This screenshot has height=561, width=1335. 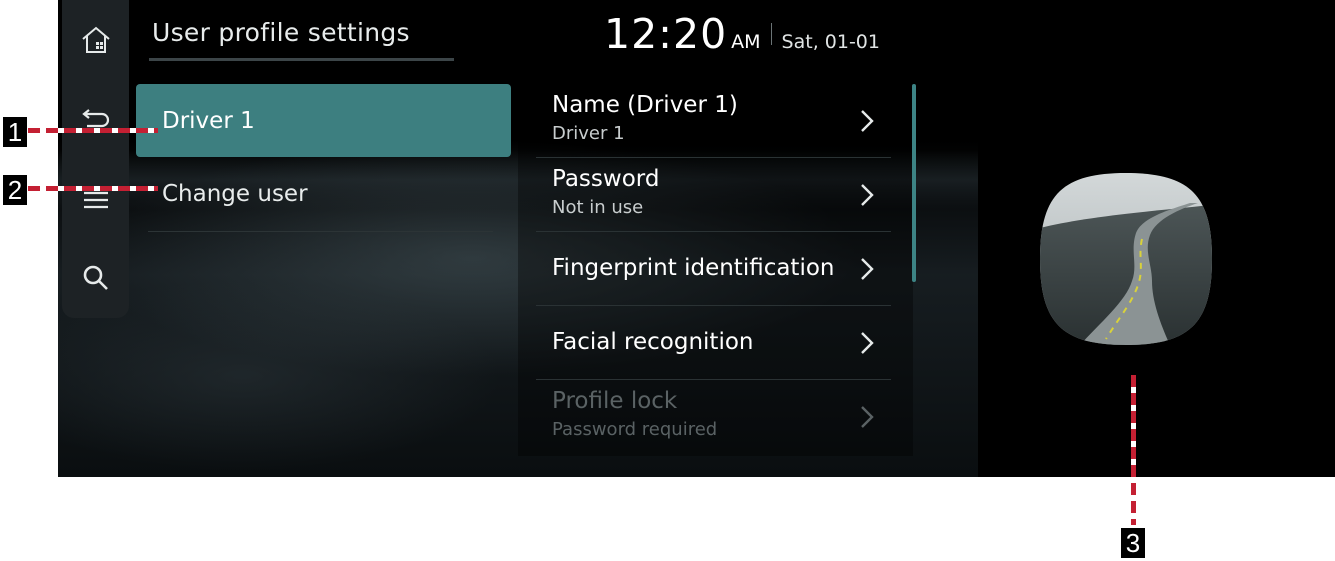 I want to click on title-underline, so click(x=301, y=59).